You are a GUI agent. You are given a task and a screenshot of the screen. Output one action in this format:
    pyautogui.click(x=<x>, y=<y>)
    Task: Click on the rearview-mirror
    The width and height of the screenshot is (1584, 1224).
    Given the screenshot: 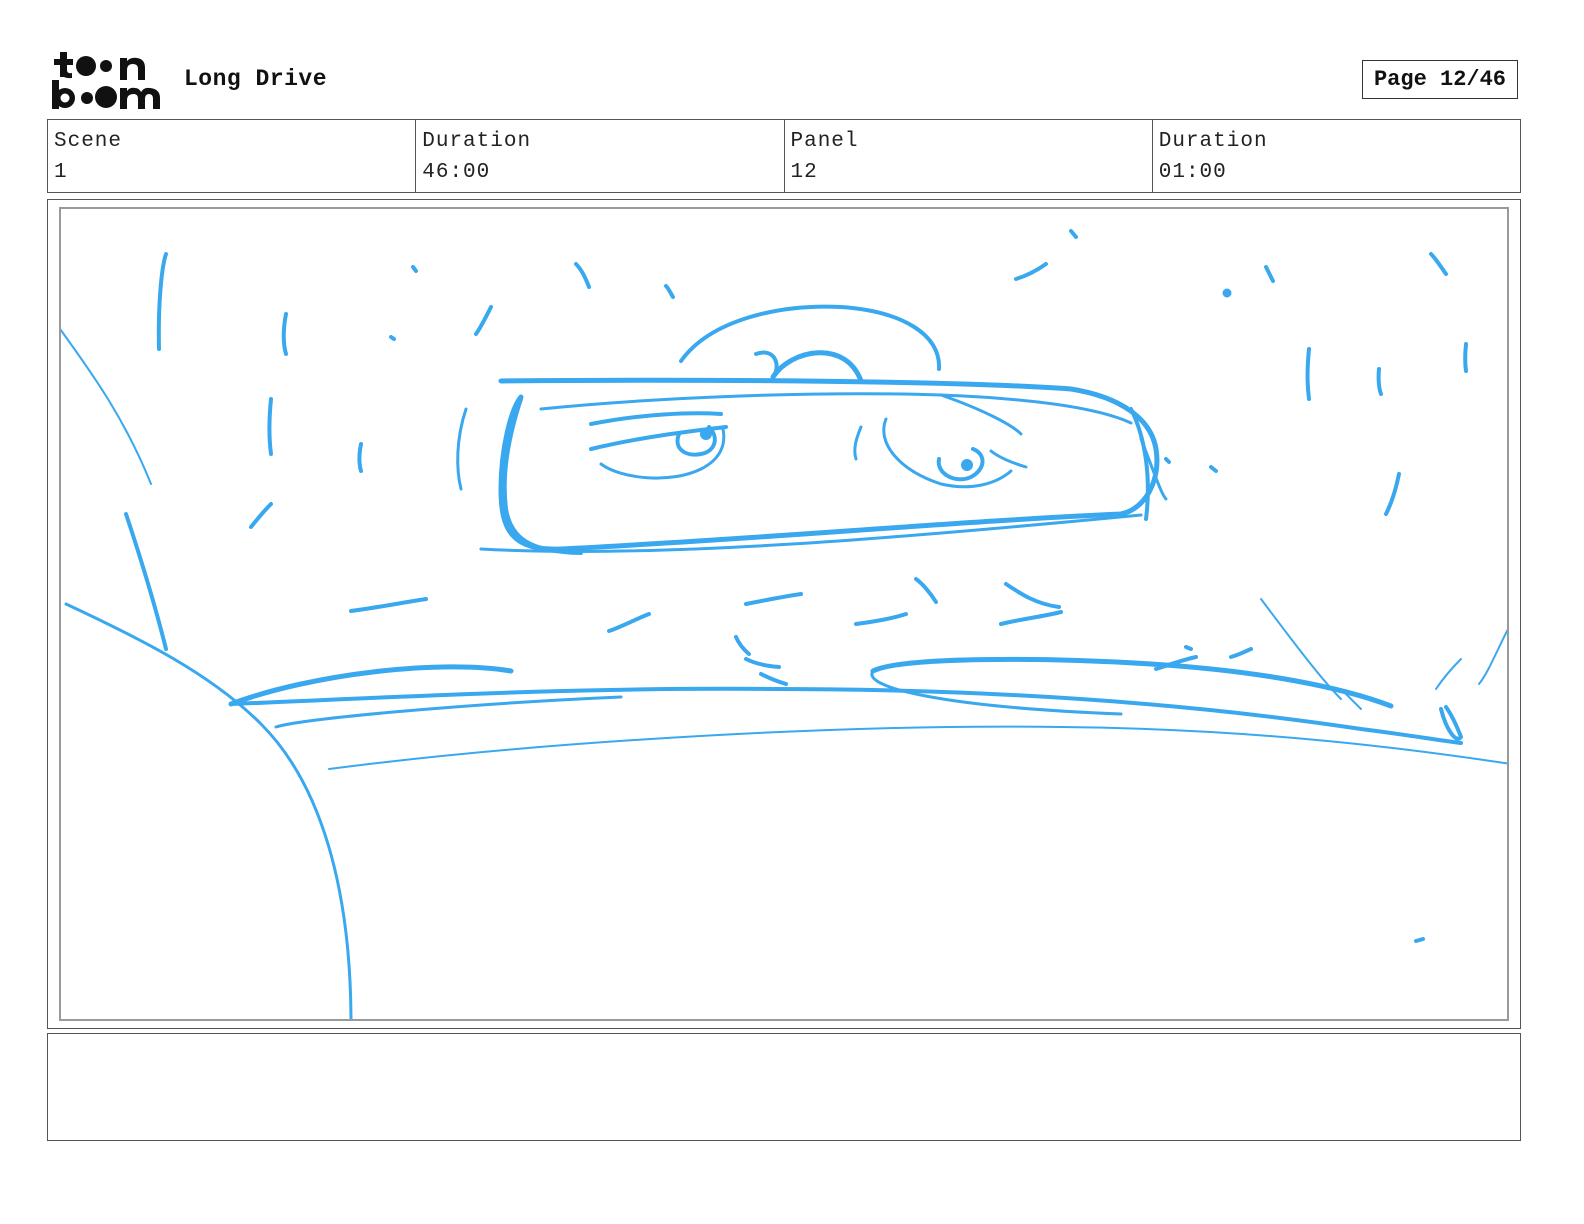 What is the action you would take?
    pyautogui.click(x=812, y=429)
    